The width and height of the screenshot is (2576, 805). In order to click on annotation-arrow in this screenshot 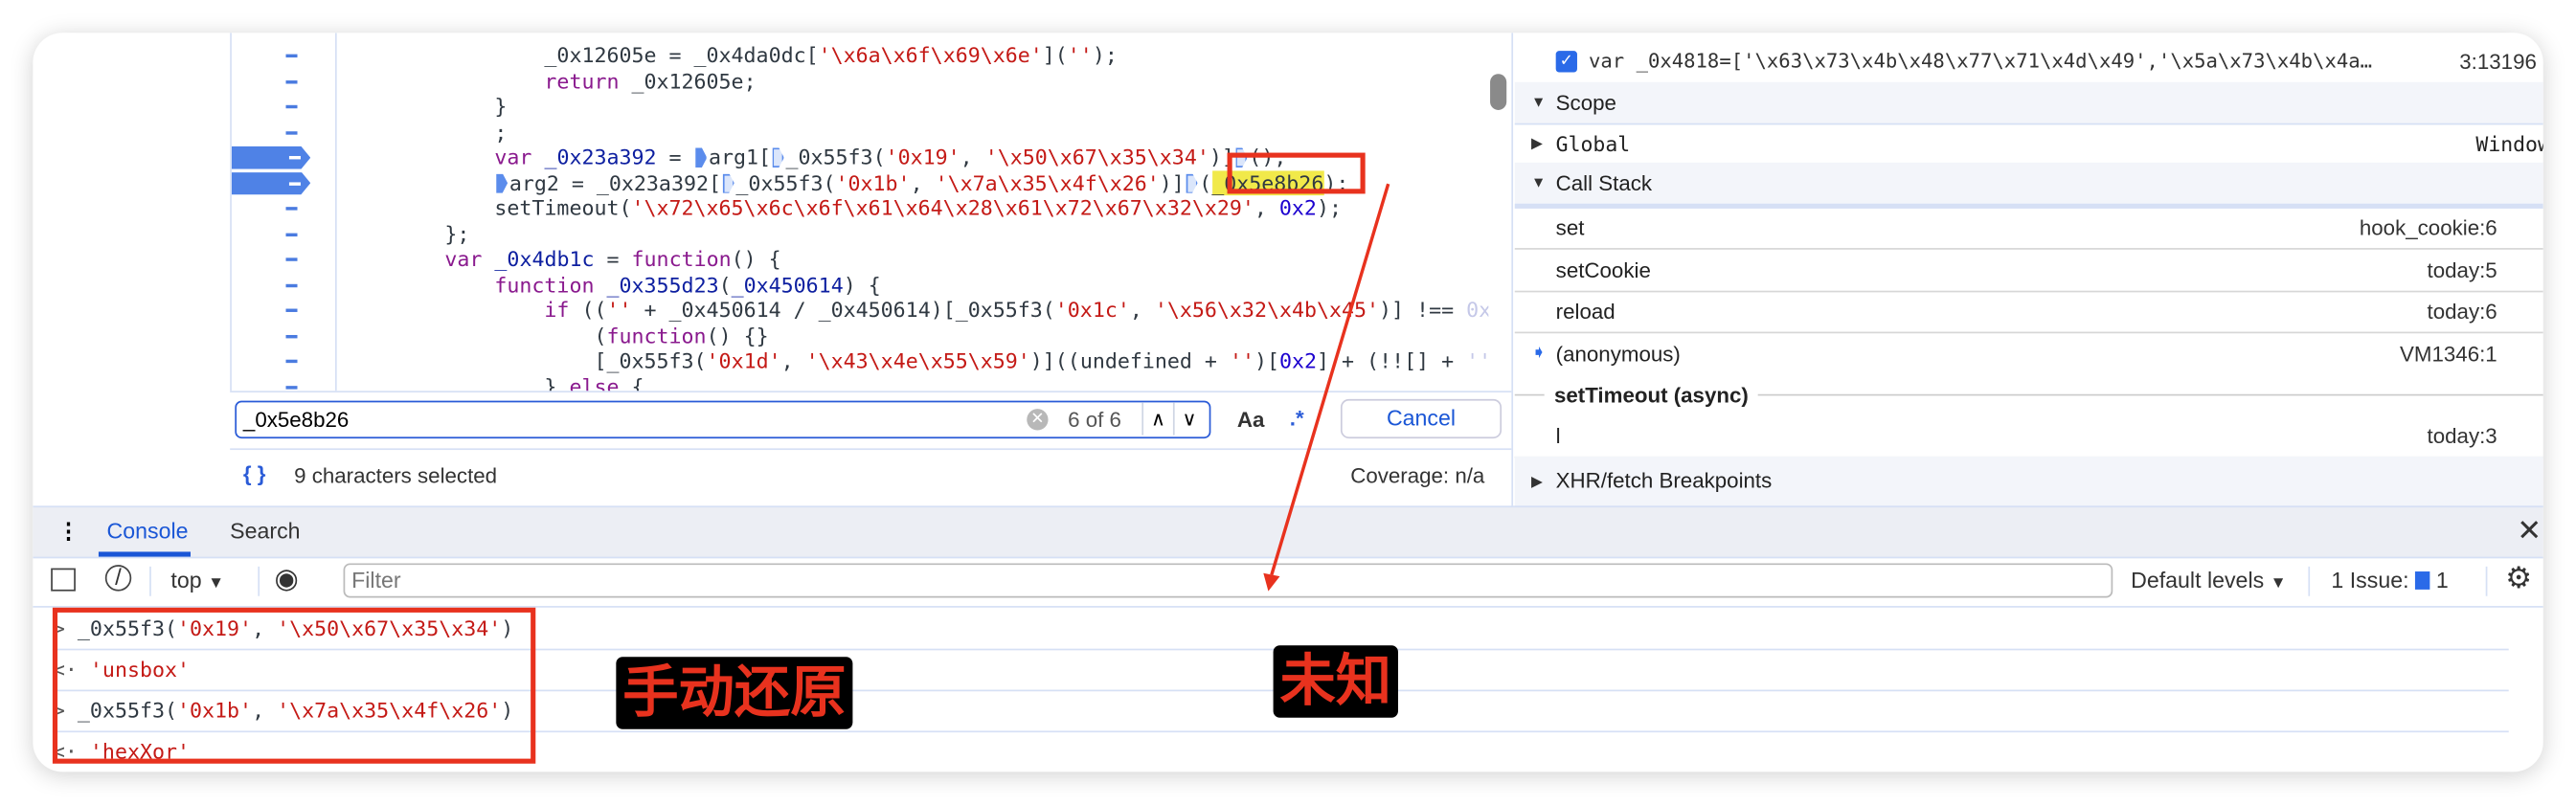, I will do `click(1326, 387)`.